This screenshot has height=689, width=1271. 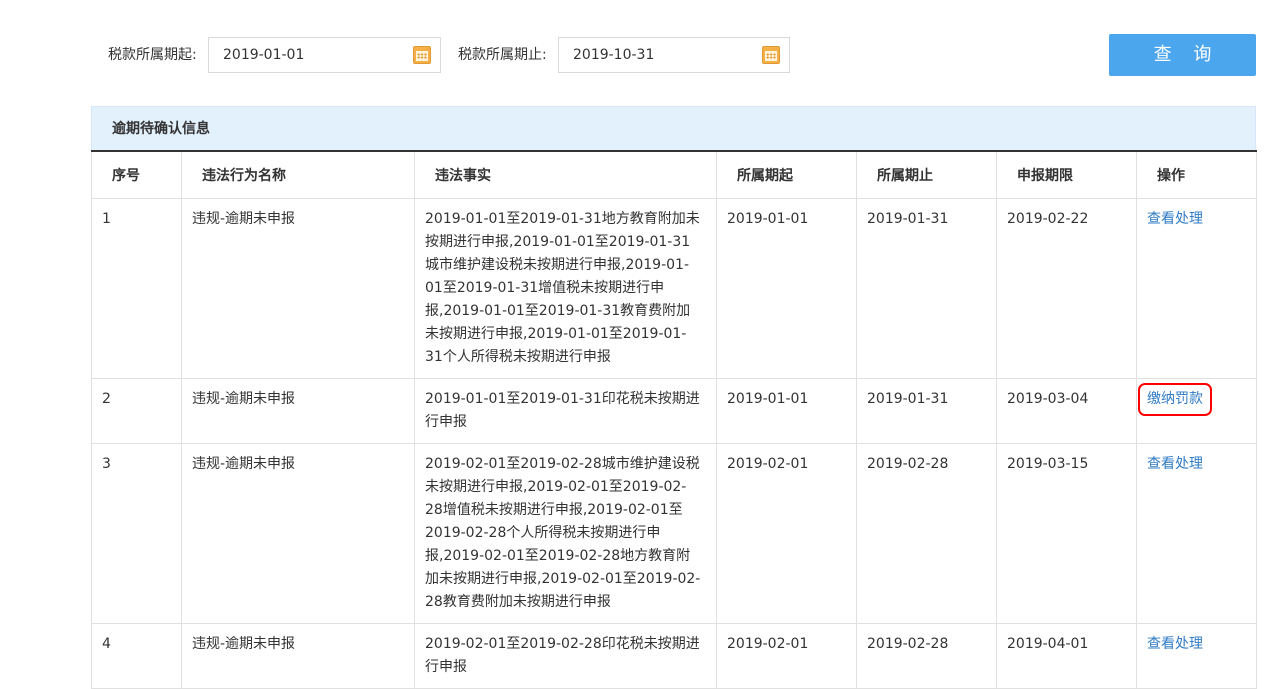 What do you see at coordinates (1066, 656) in the screenshot?
I see `cell-deadline: 2019-04-01` at bounding box center [1066, 656].